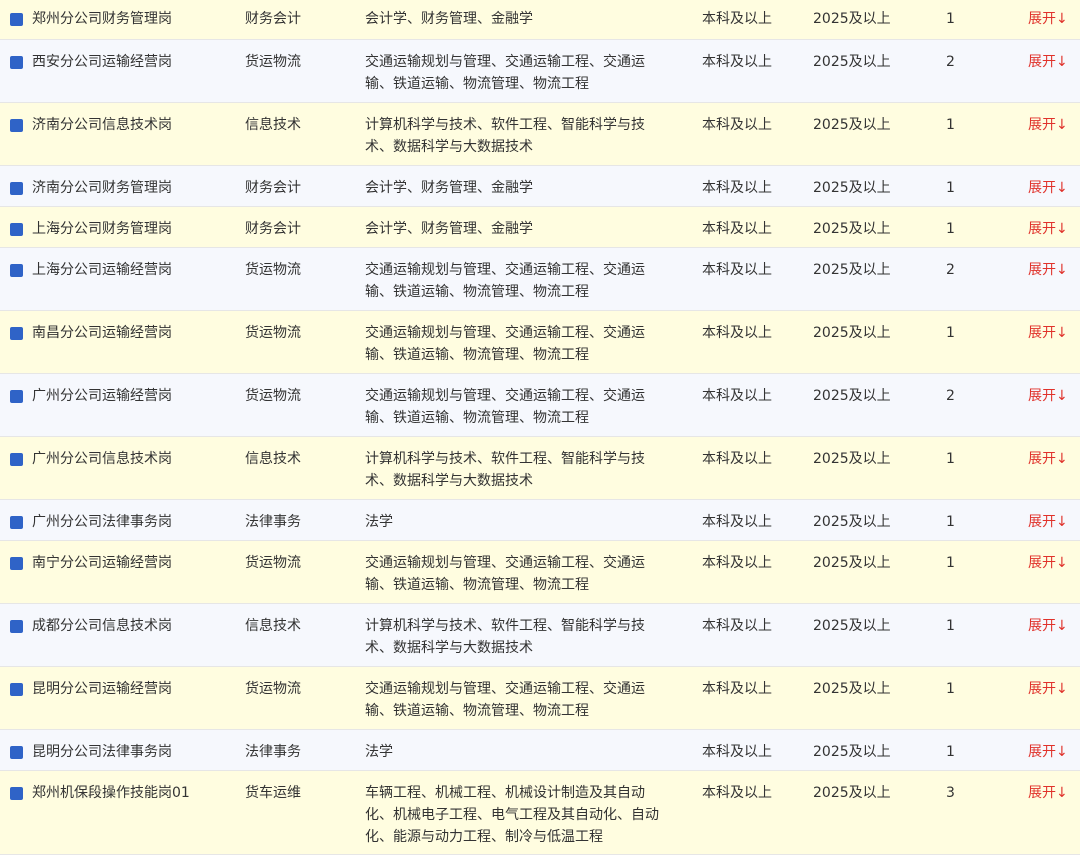  What do you see at coordinates (114, 752) in the screenshot?
I see `job-title: 昆明分公司法律事务岗` at bounding box center [114, 752].